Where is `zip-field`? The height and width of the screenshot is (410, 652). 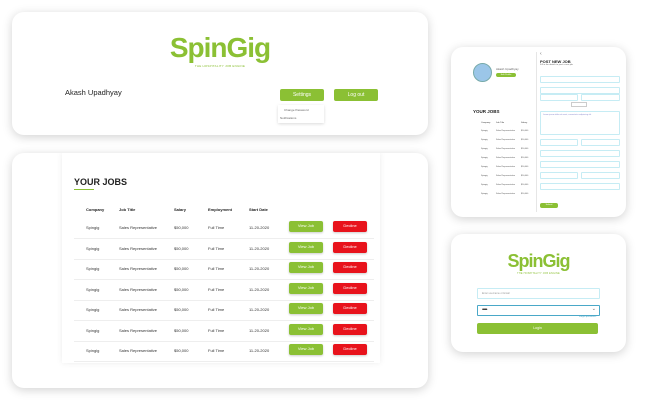 zip-field is located at coordinates (600, 175).